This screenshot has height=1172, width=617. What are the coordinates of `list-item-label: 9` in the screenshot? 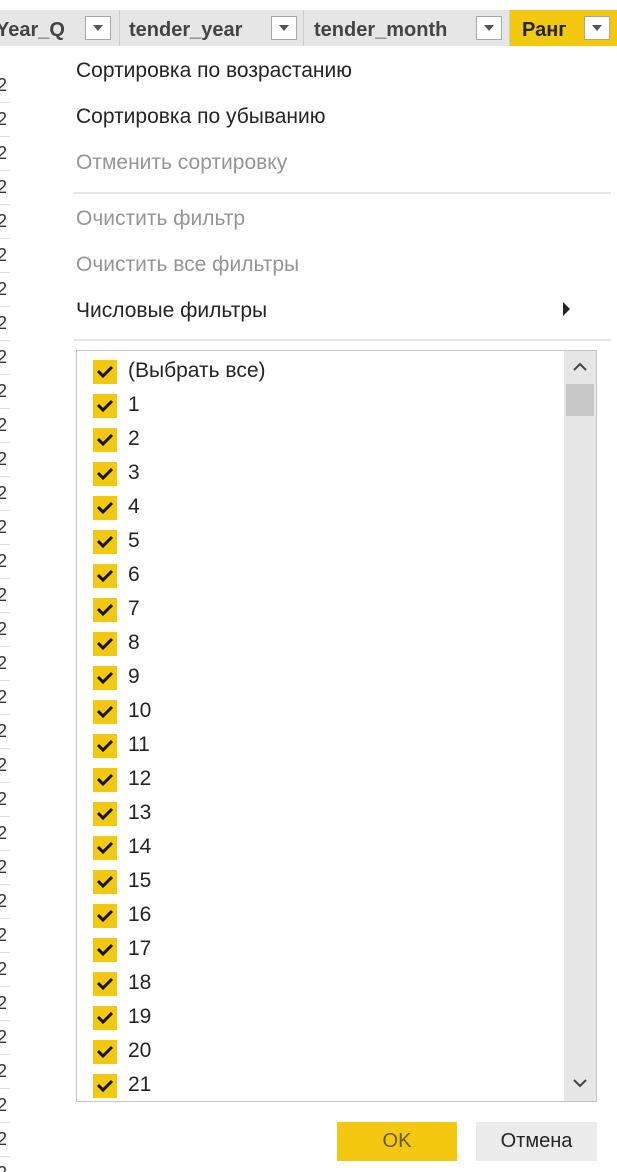 It's located at (134, 676).